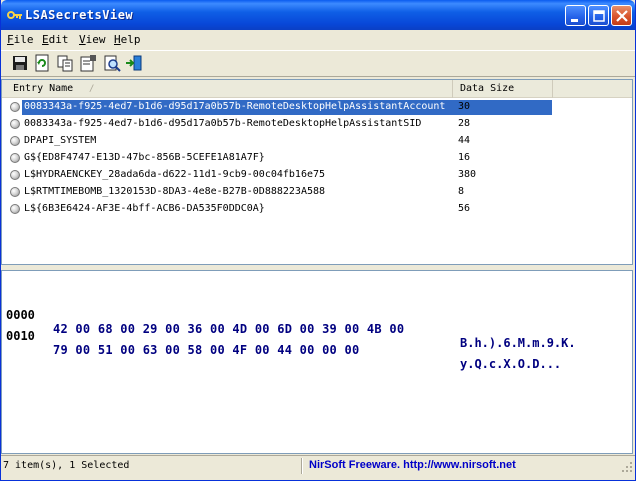  What do you see at coordinates (60, 140) in the screenshot?
I see `entry-name: DPAPI_SYSTEM` at bounding box center [60, 140].